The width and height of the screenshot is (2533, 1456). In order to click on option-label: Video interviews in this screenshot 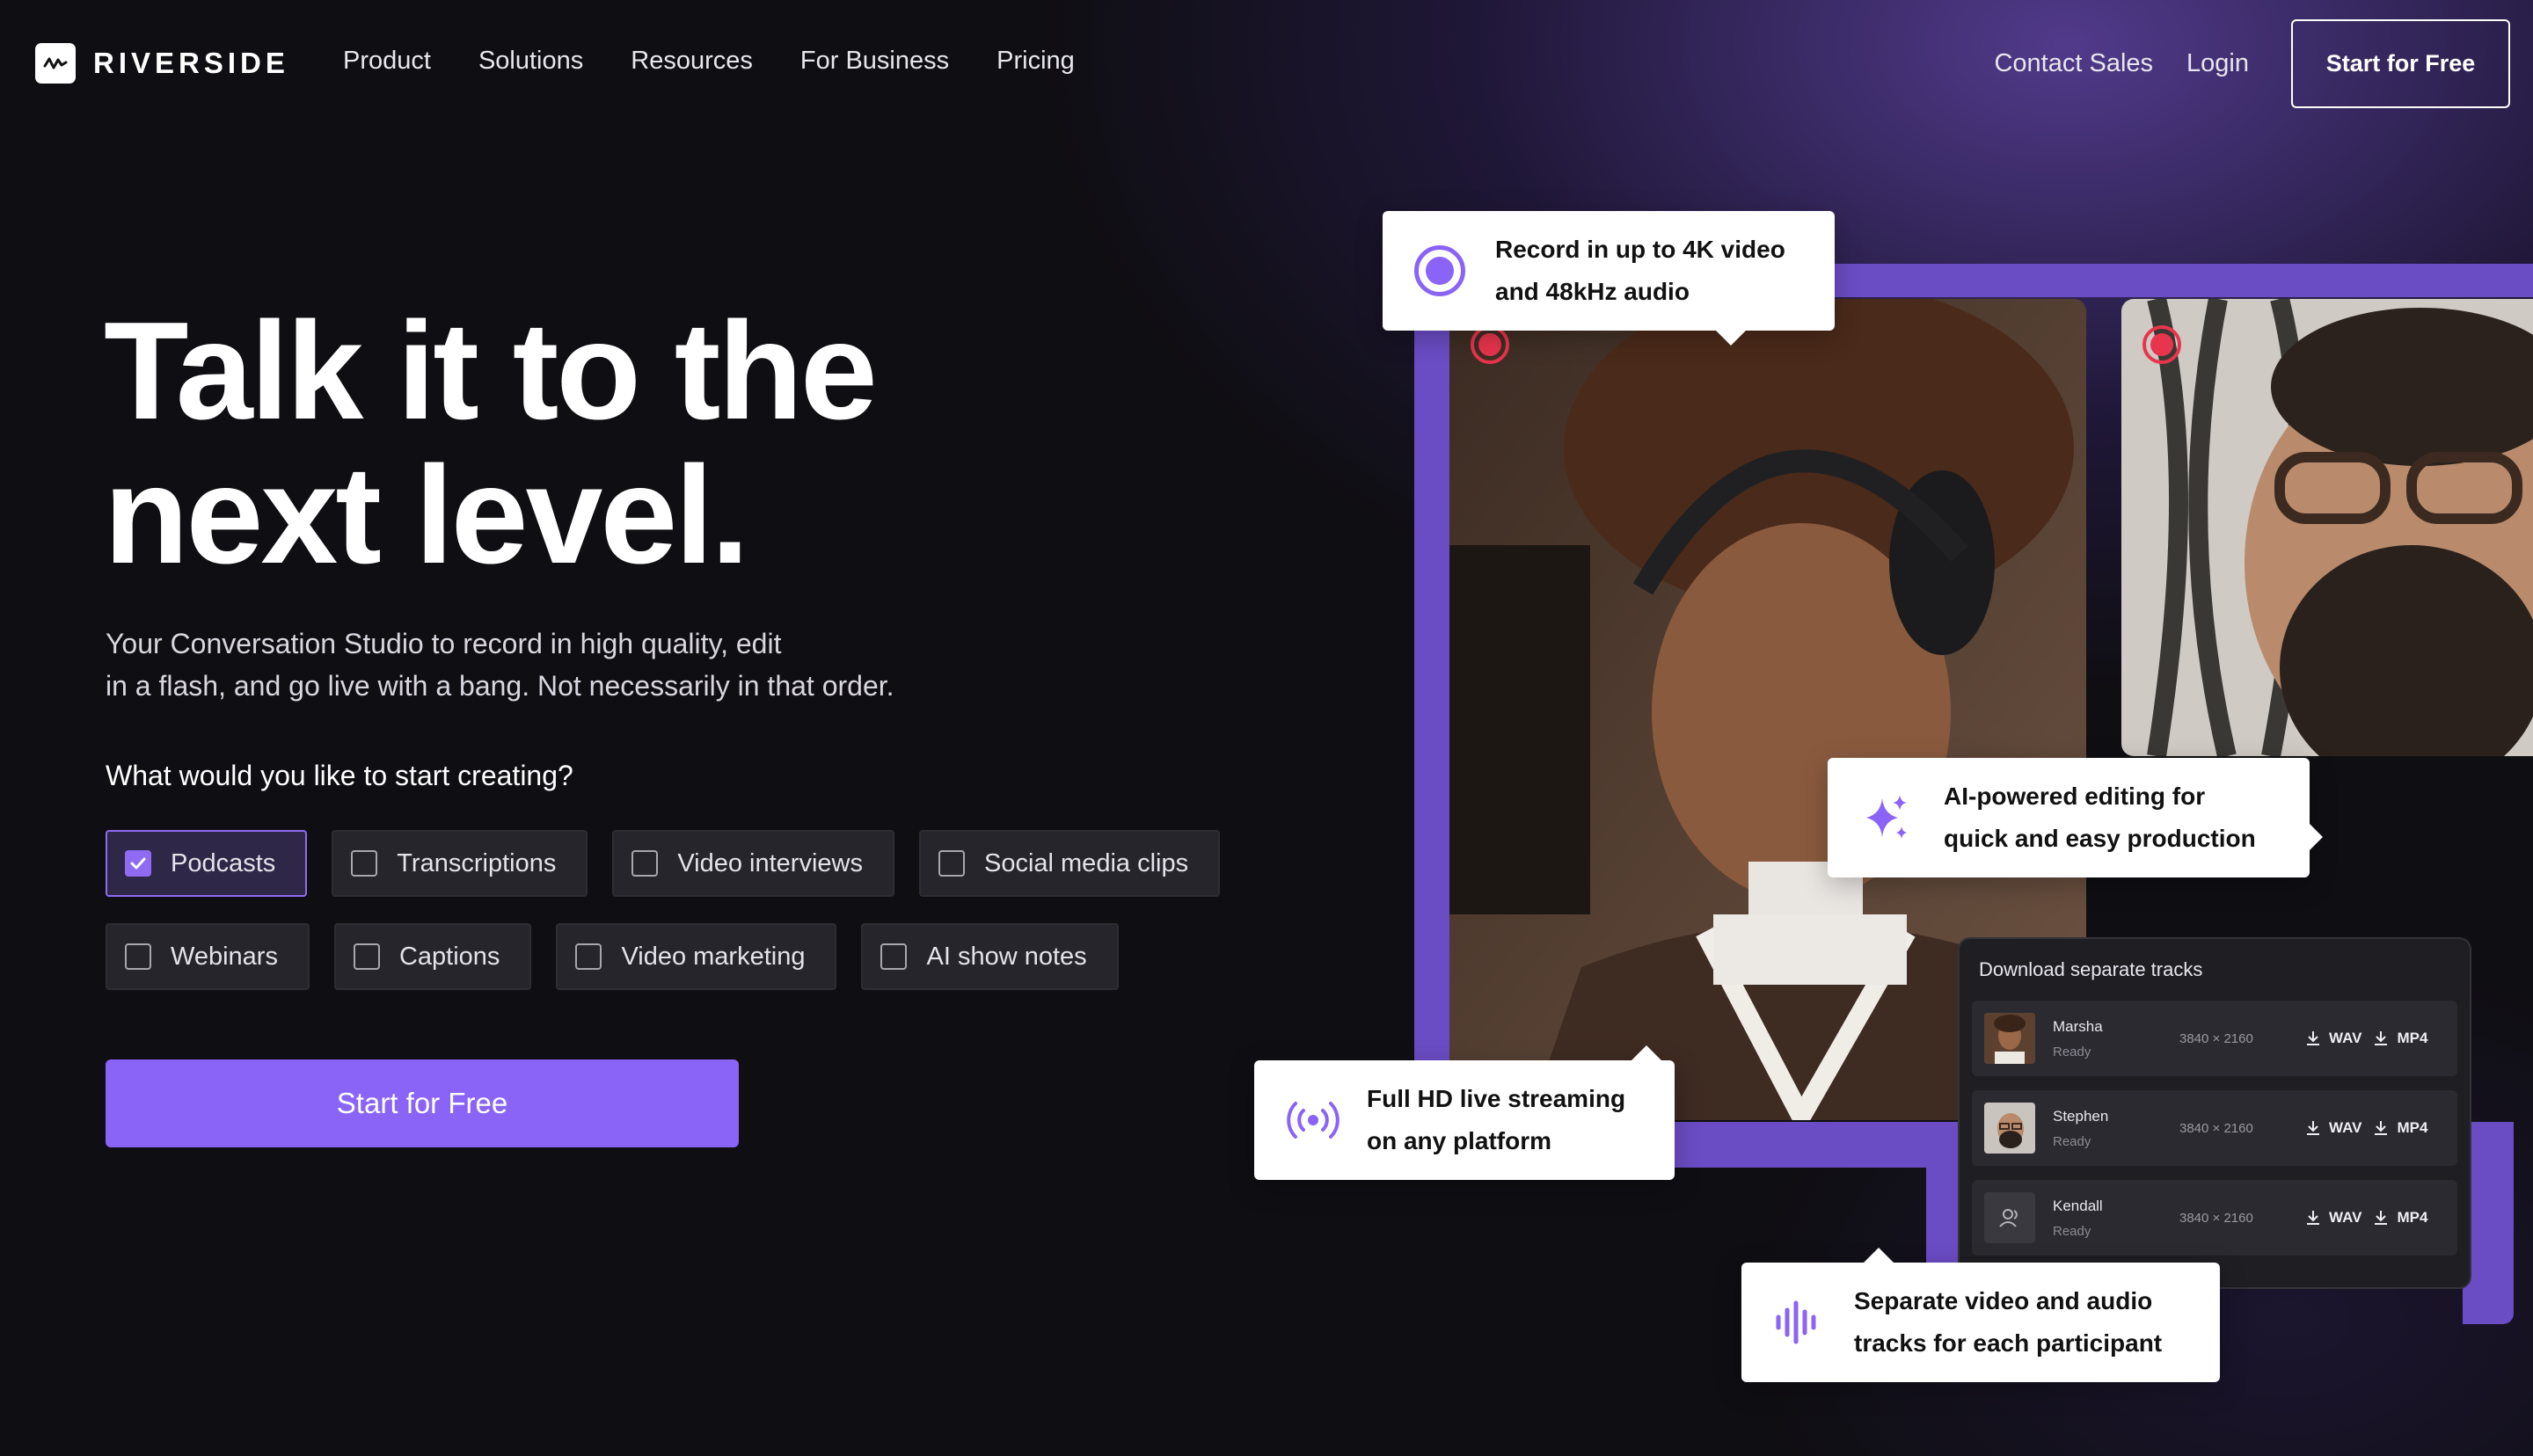, I will do `click(770, 862)`.